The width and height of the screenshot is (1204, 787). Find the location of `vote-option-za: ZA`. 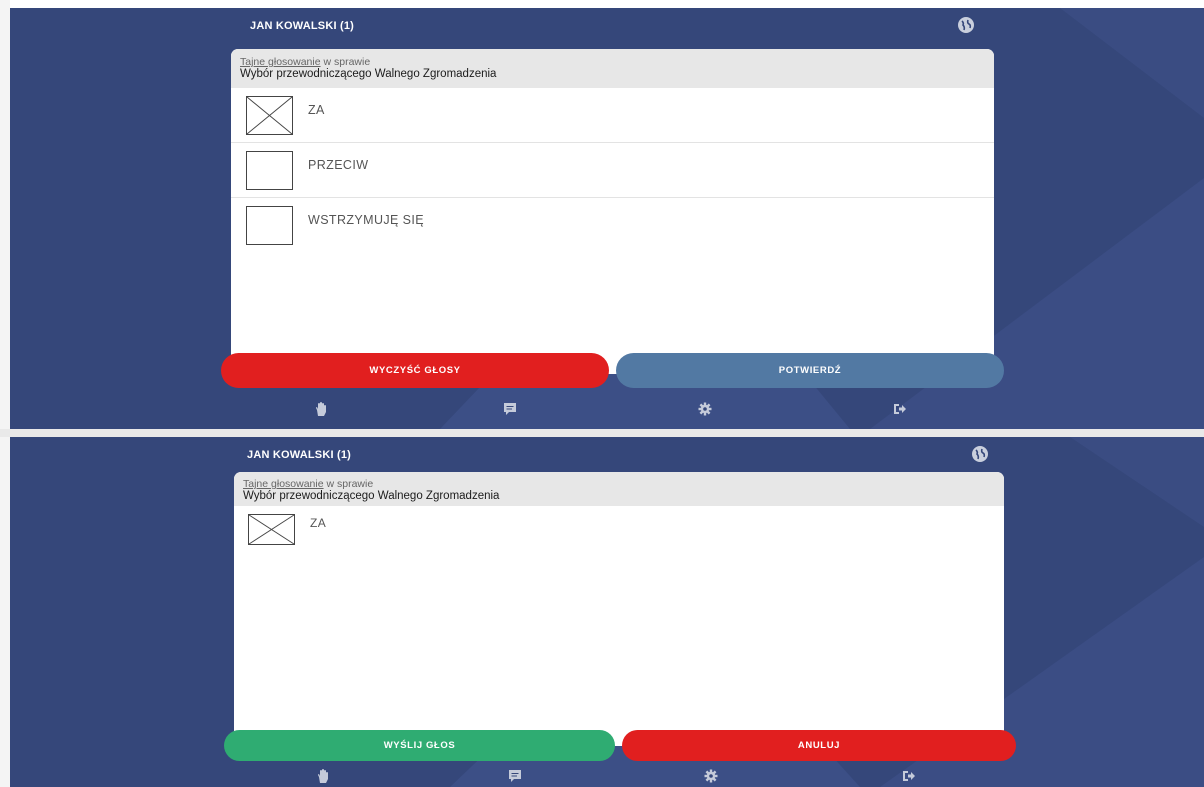

vote-option-za: ZA is located at coordinates (612, 115).